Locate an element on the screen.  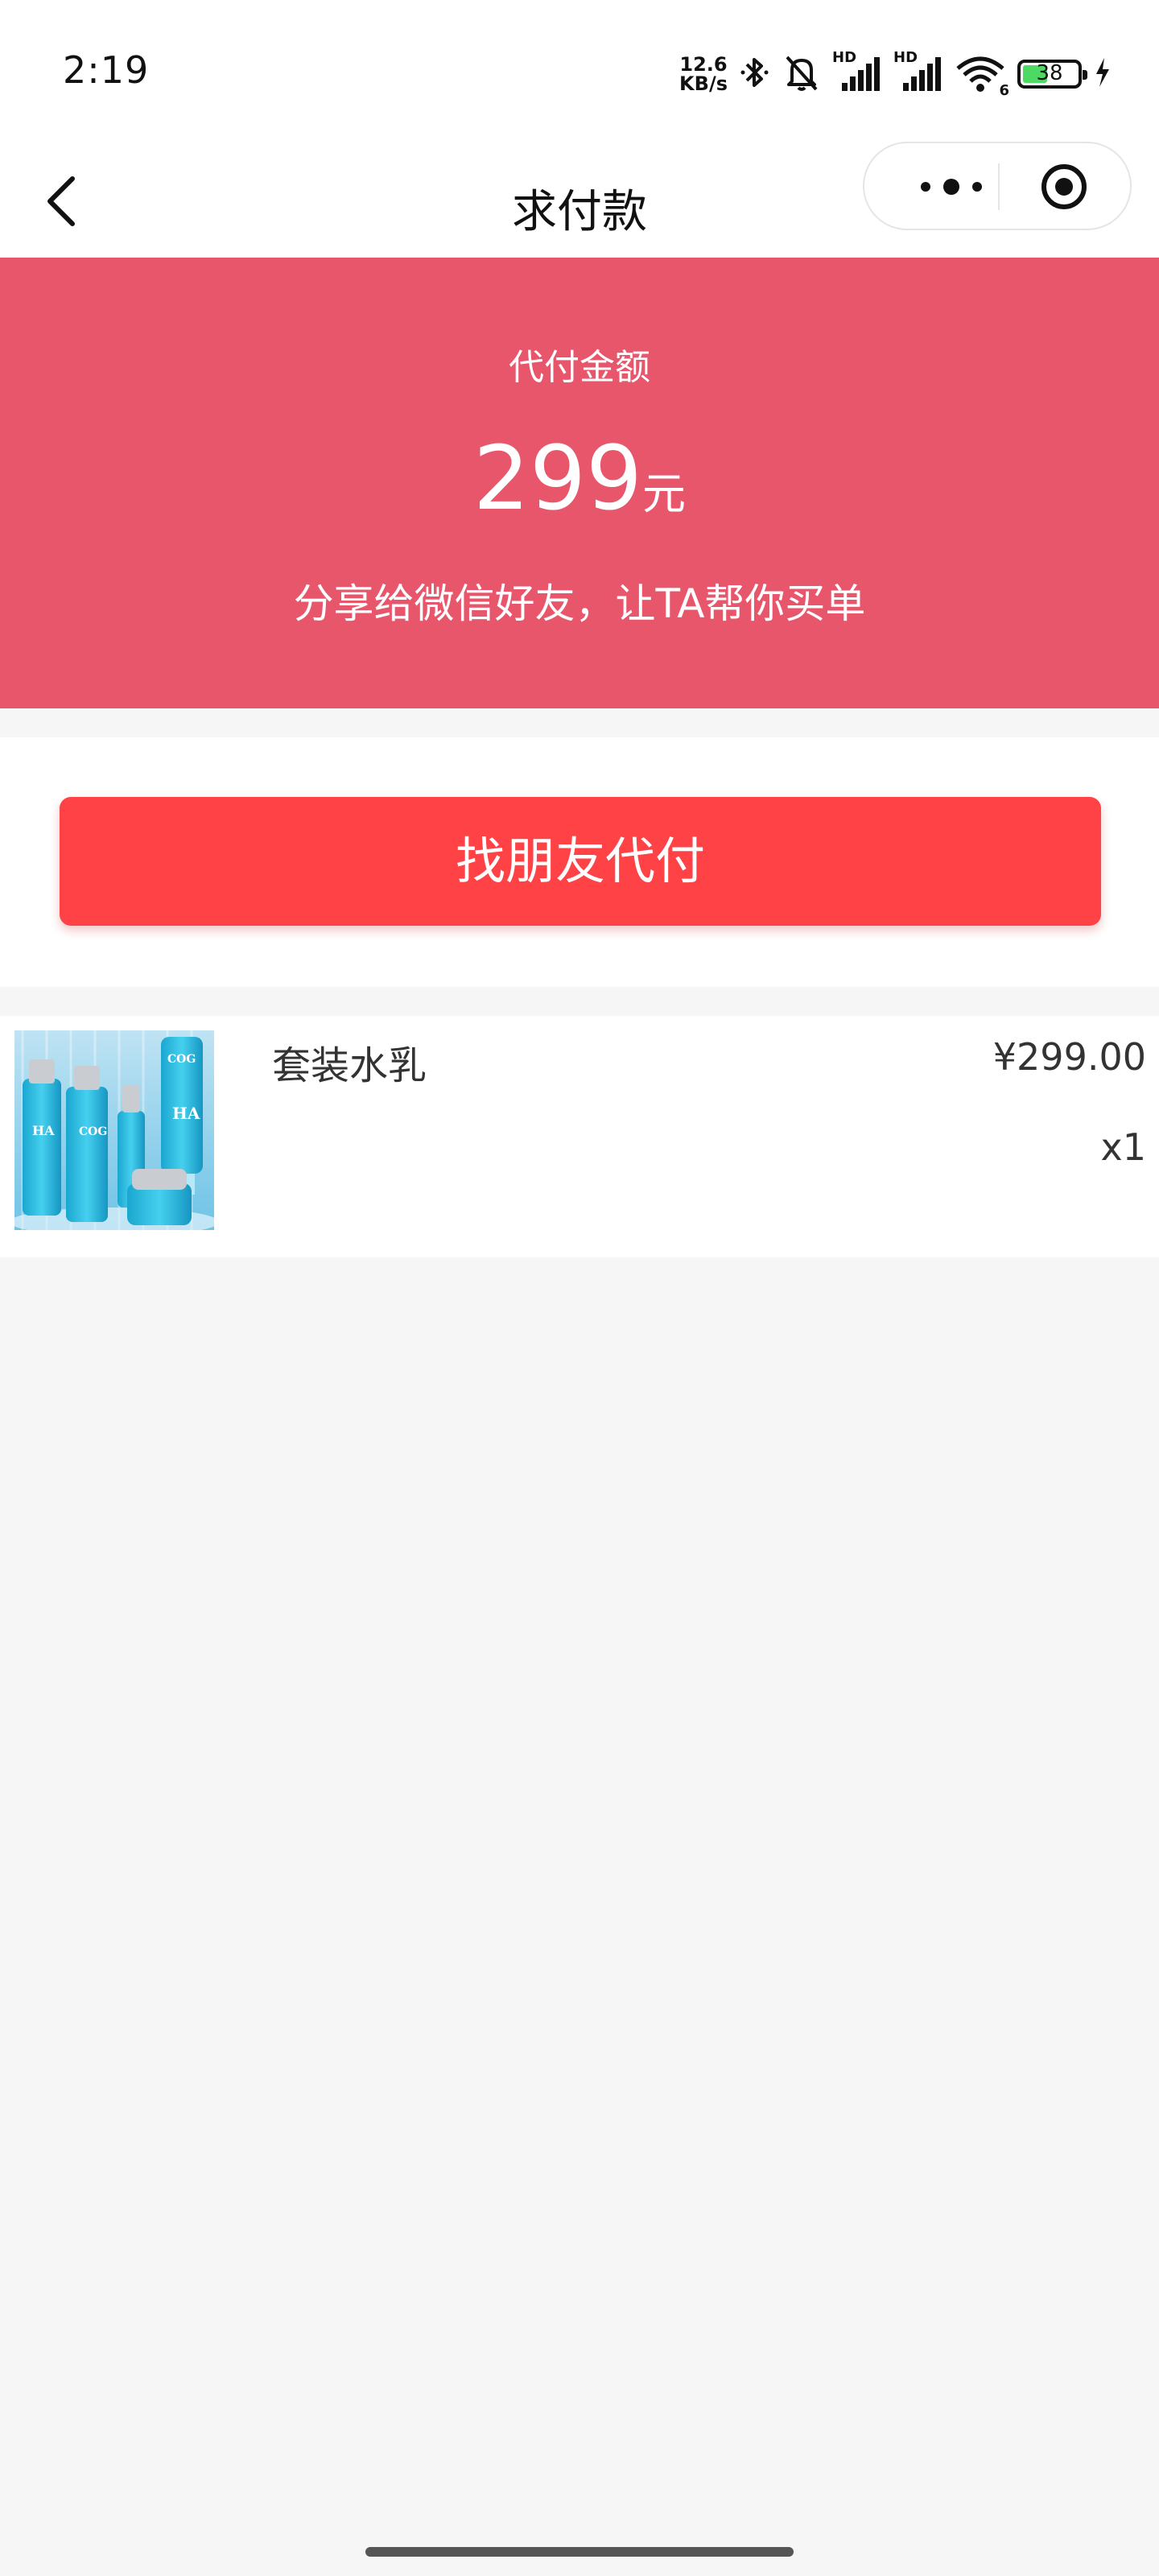
amount-description: 分享给微信好友，让TA帮你买单 is located at coordinates (579, 603).